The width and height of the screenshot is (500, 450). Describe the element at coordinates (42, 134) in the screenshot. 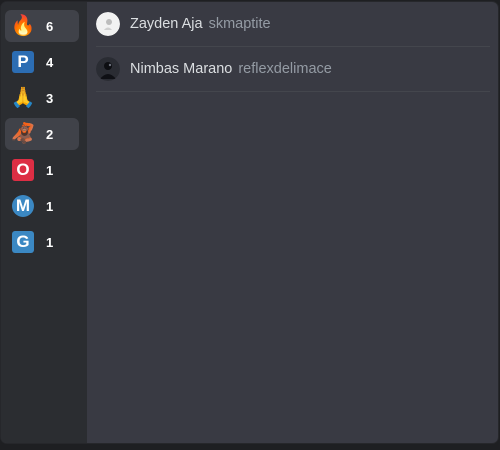

I see `reaction-orangutan: 🦧 2` at that location.